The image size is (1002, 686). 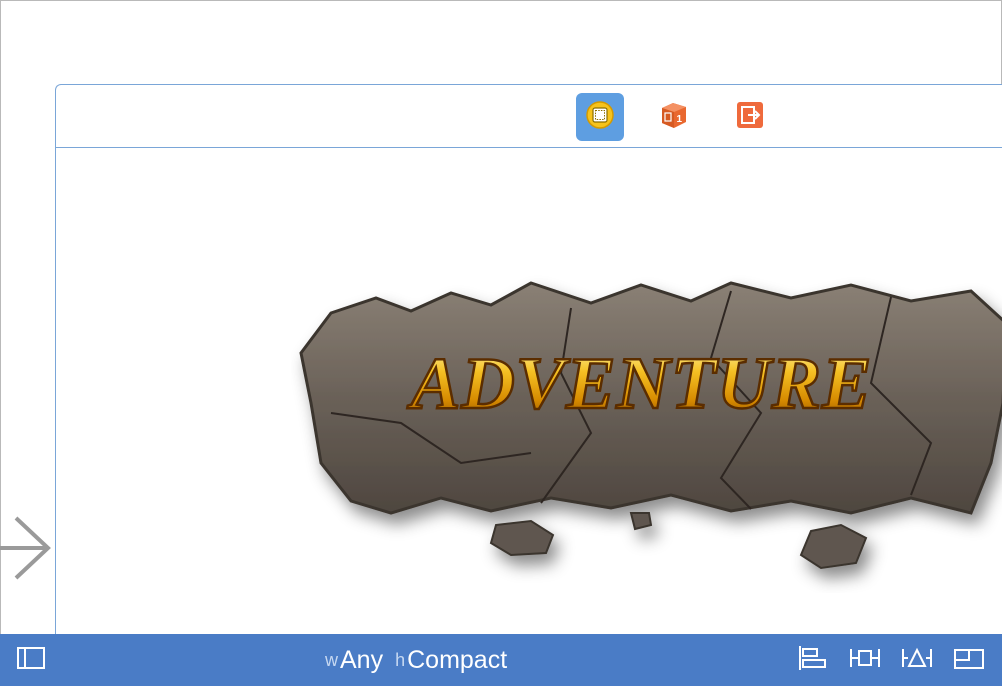 I want to click on resizing-behavior-button, so click(x=969, y=660).